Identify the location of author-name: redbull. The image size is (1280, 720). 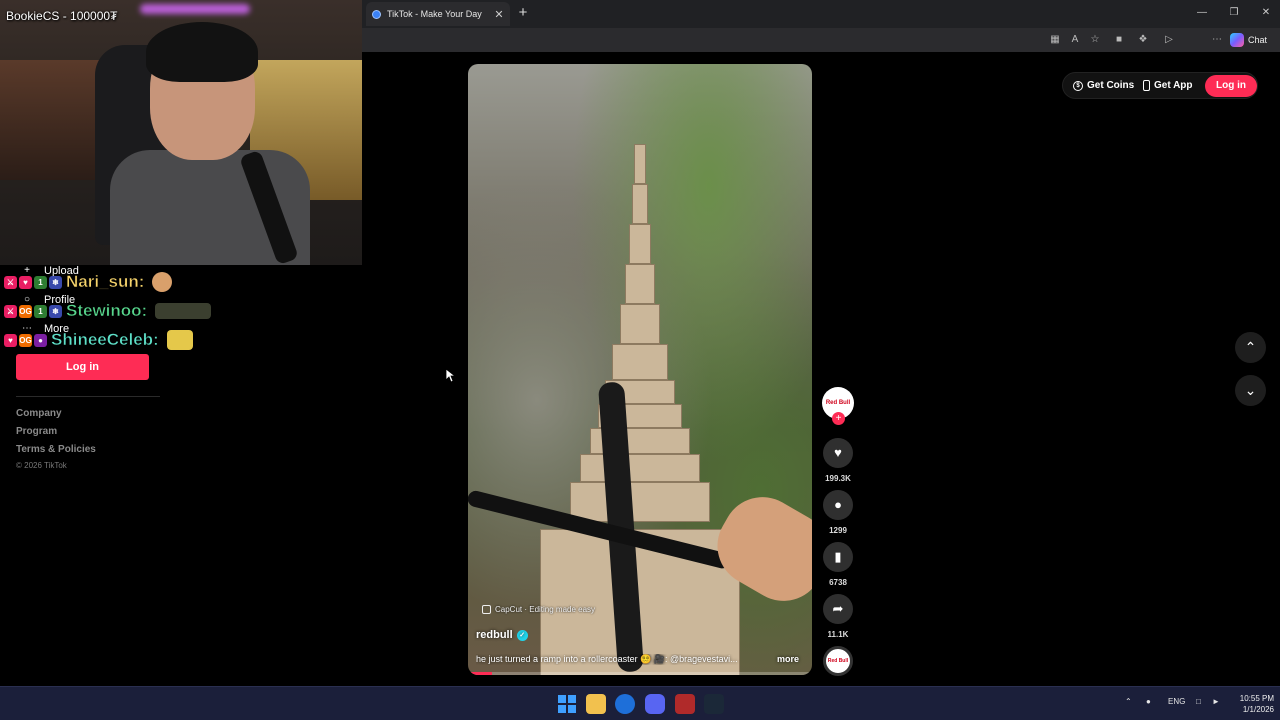
(494, 635).